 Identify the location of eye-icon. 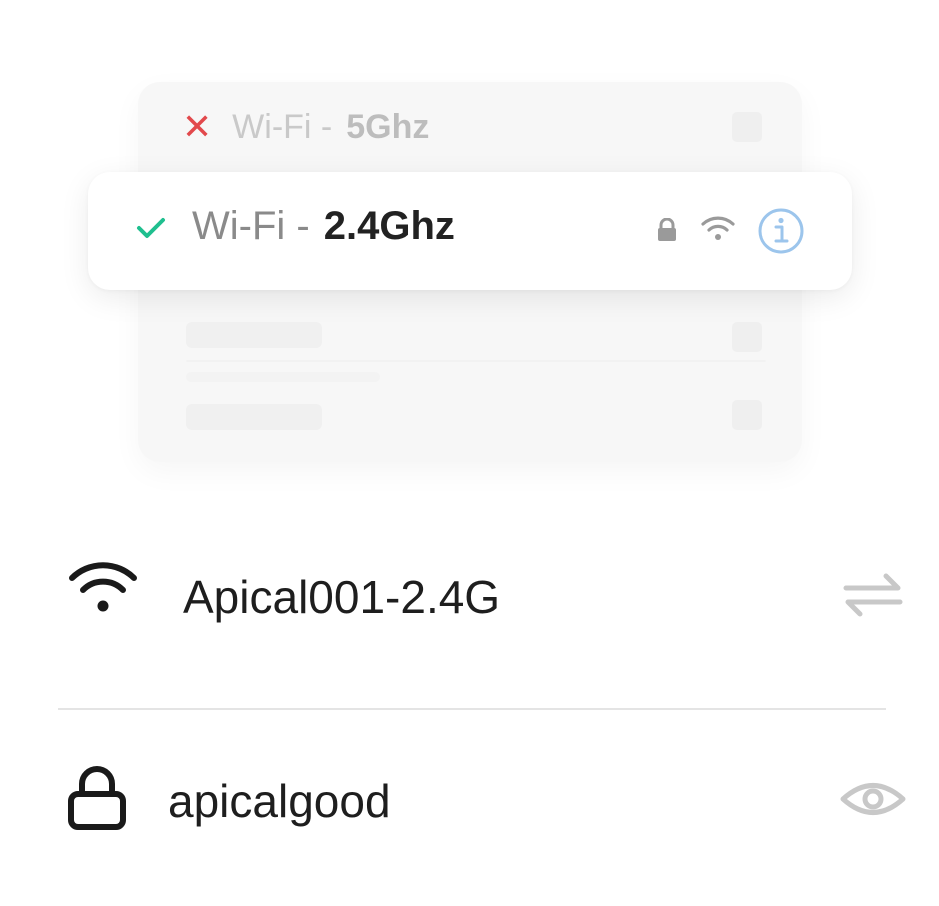
(873, 801).